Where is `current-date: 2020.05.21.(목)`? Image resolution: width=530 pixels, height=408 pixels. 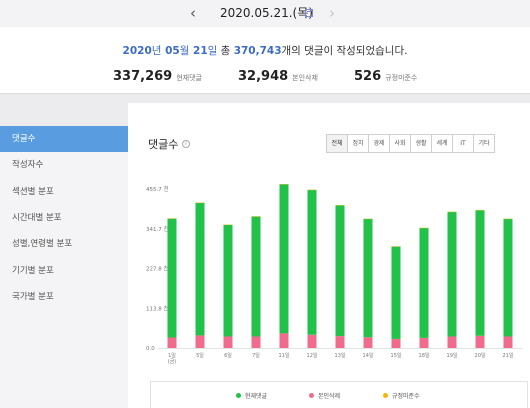
current-date: 2020.05.21.(목) is located at coordinates (266, 13).